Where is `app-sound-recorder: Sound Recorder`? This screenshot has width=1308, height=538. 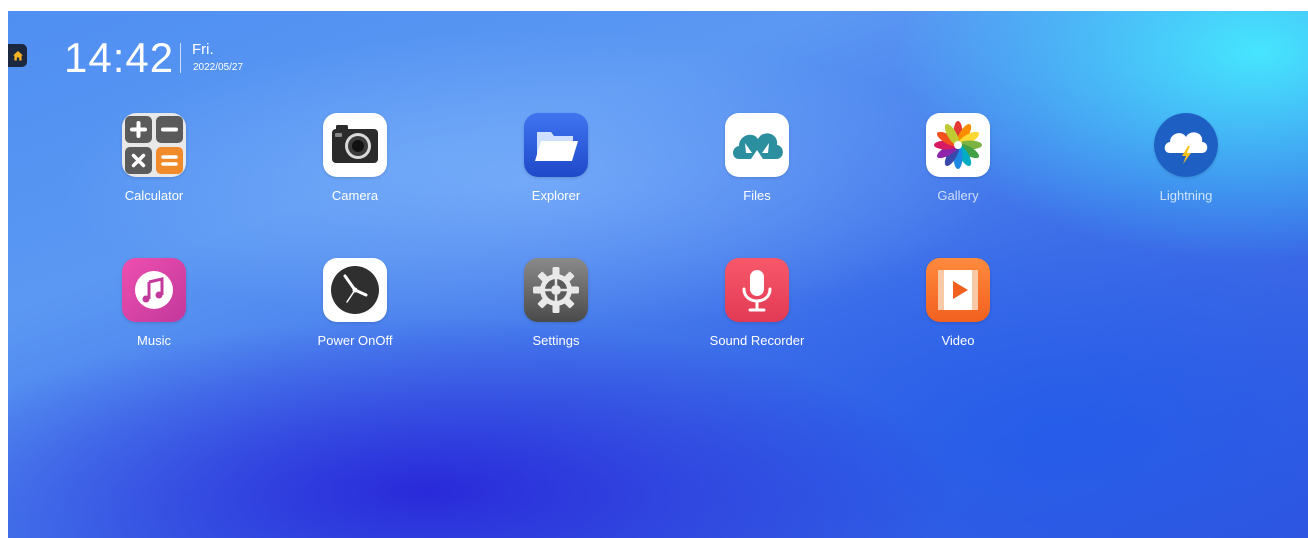
app-sound-recorder: Sound Recorder is located at coordinates (757, 308).